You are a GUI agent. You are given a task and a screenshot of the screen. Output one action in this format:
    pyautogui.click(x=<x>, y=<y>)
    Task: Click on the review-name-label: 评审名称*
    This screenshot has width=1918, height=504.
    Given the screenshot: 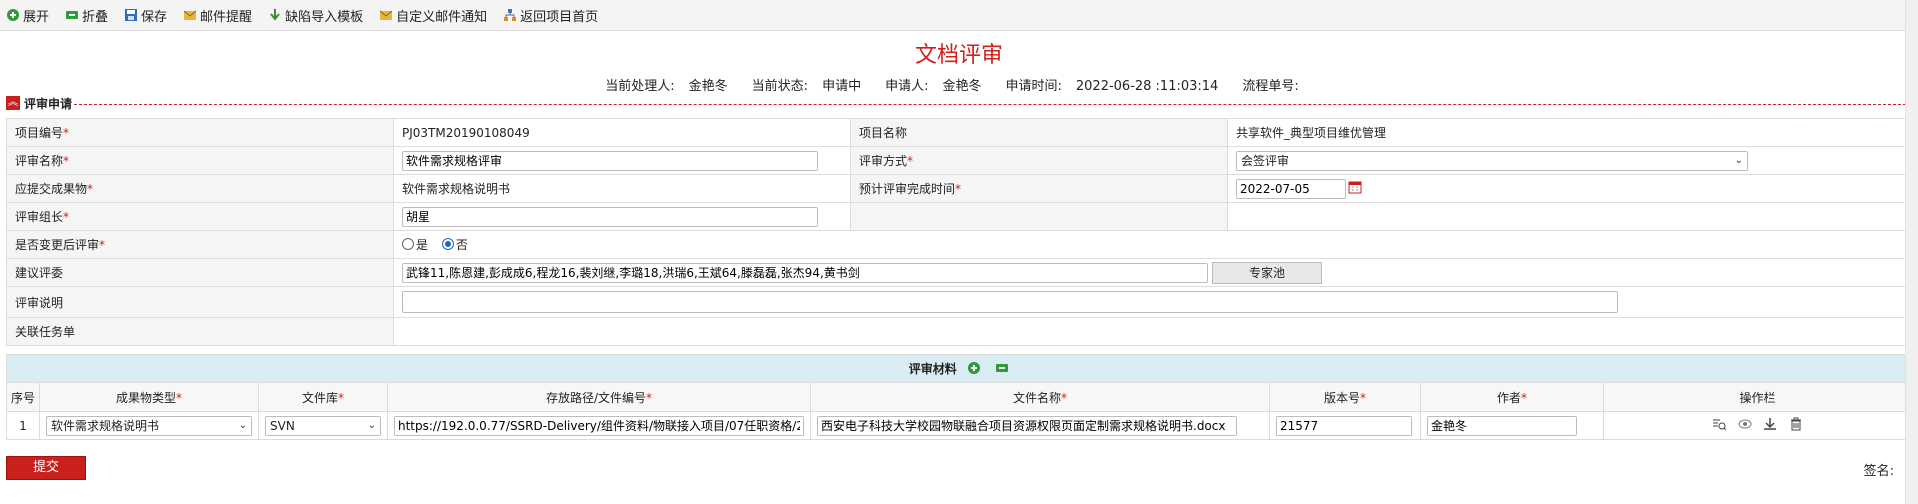 What is the action you would take?
    pyautogui.click(x=200, y=160)
    